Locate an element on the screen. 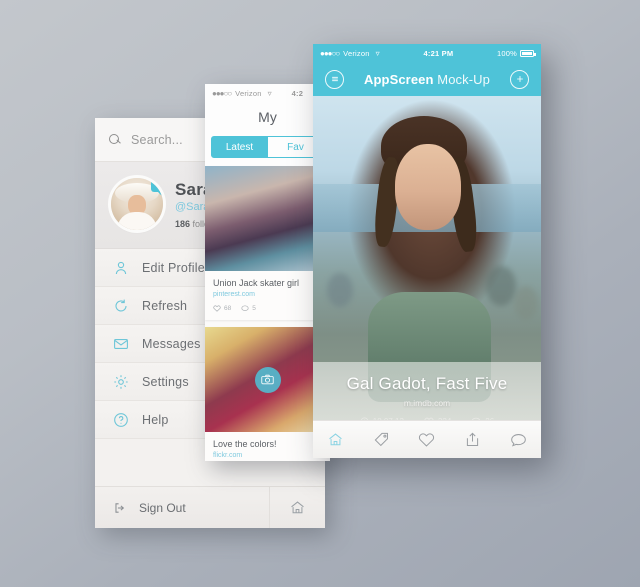 The image size is (640, 587). logout-icon is located at coordinates (120, 508).